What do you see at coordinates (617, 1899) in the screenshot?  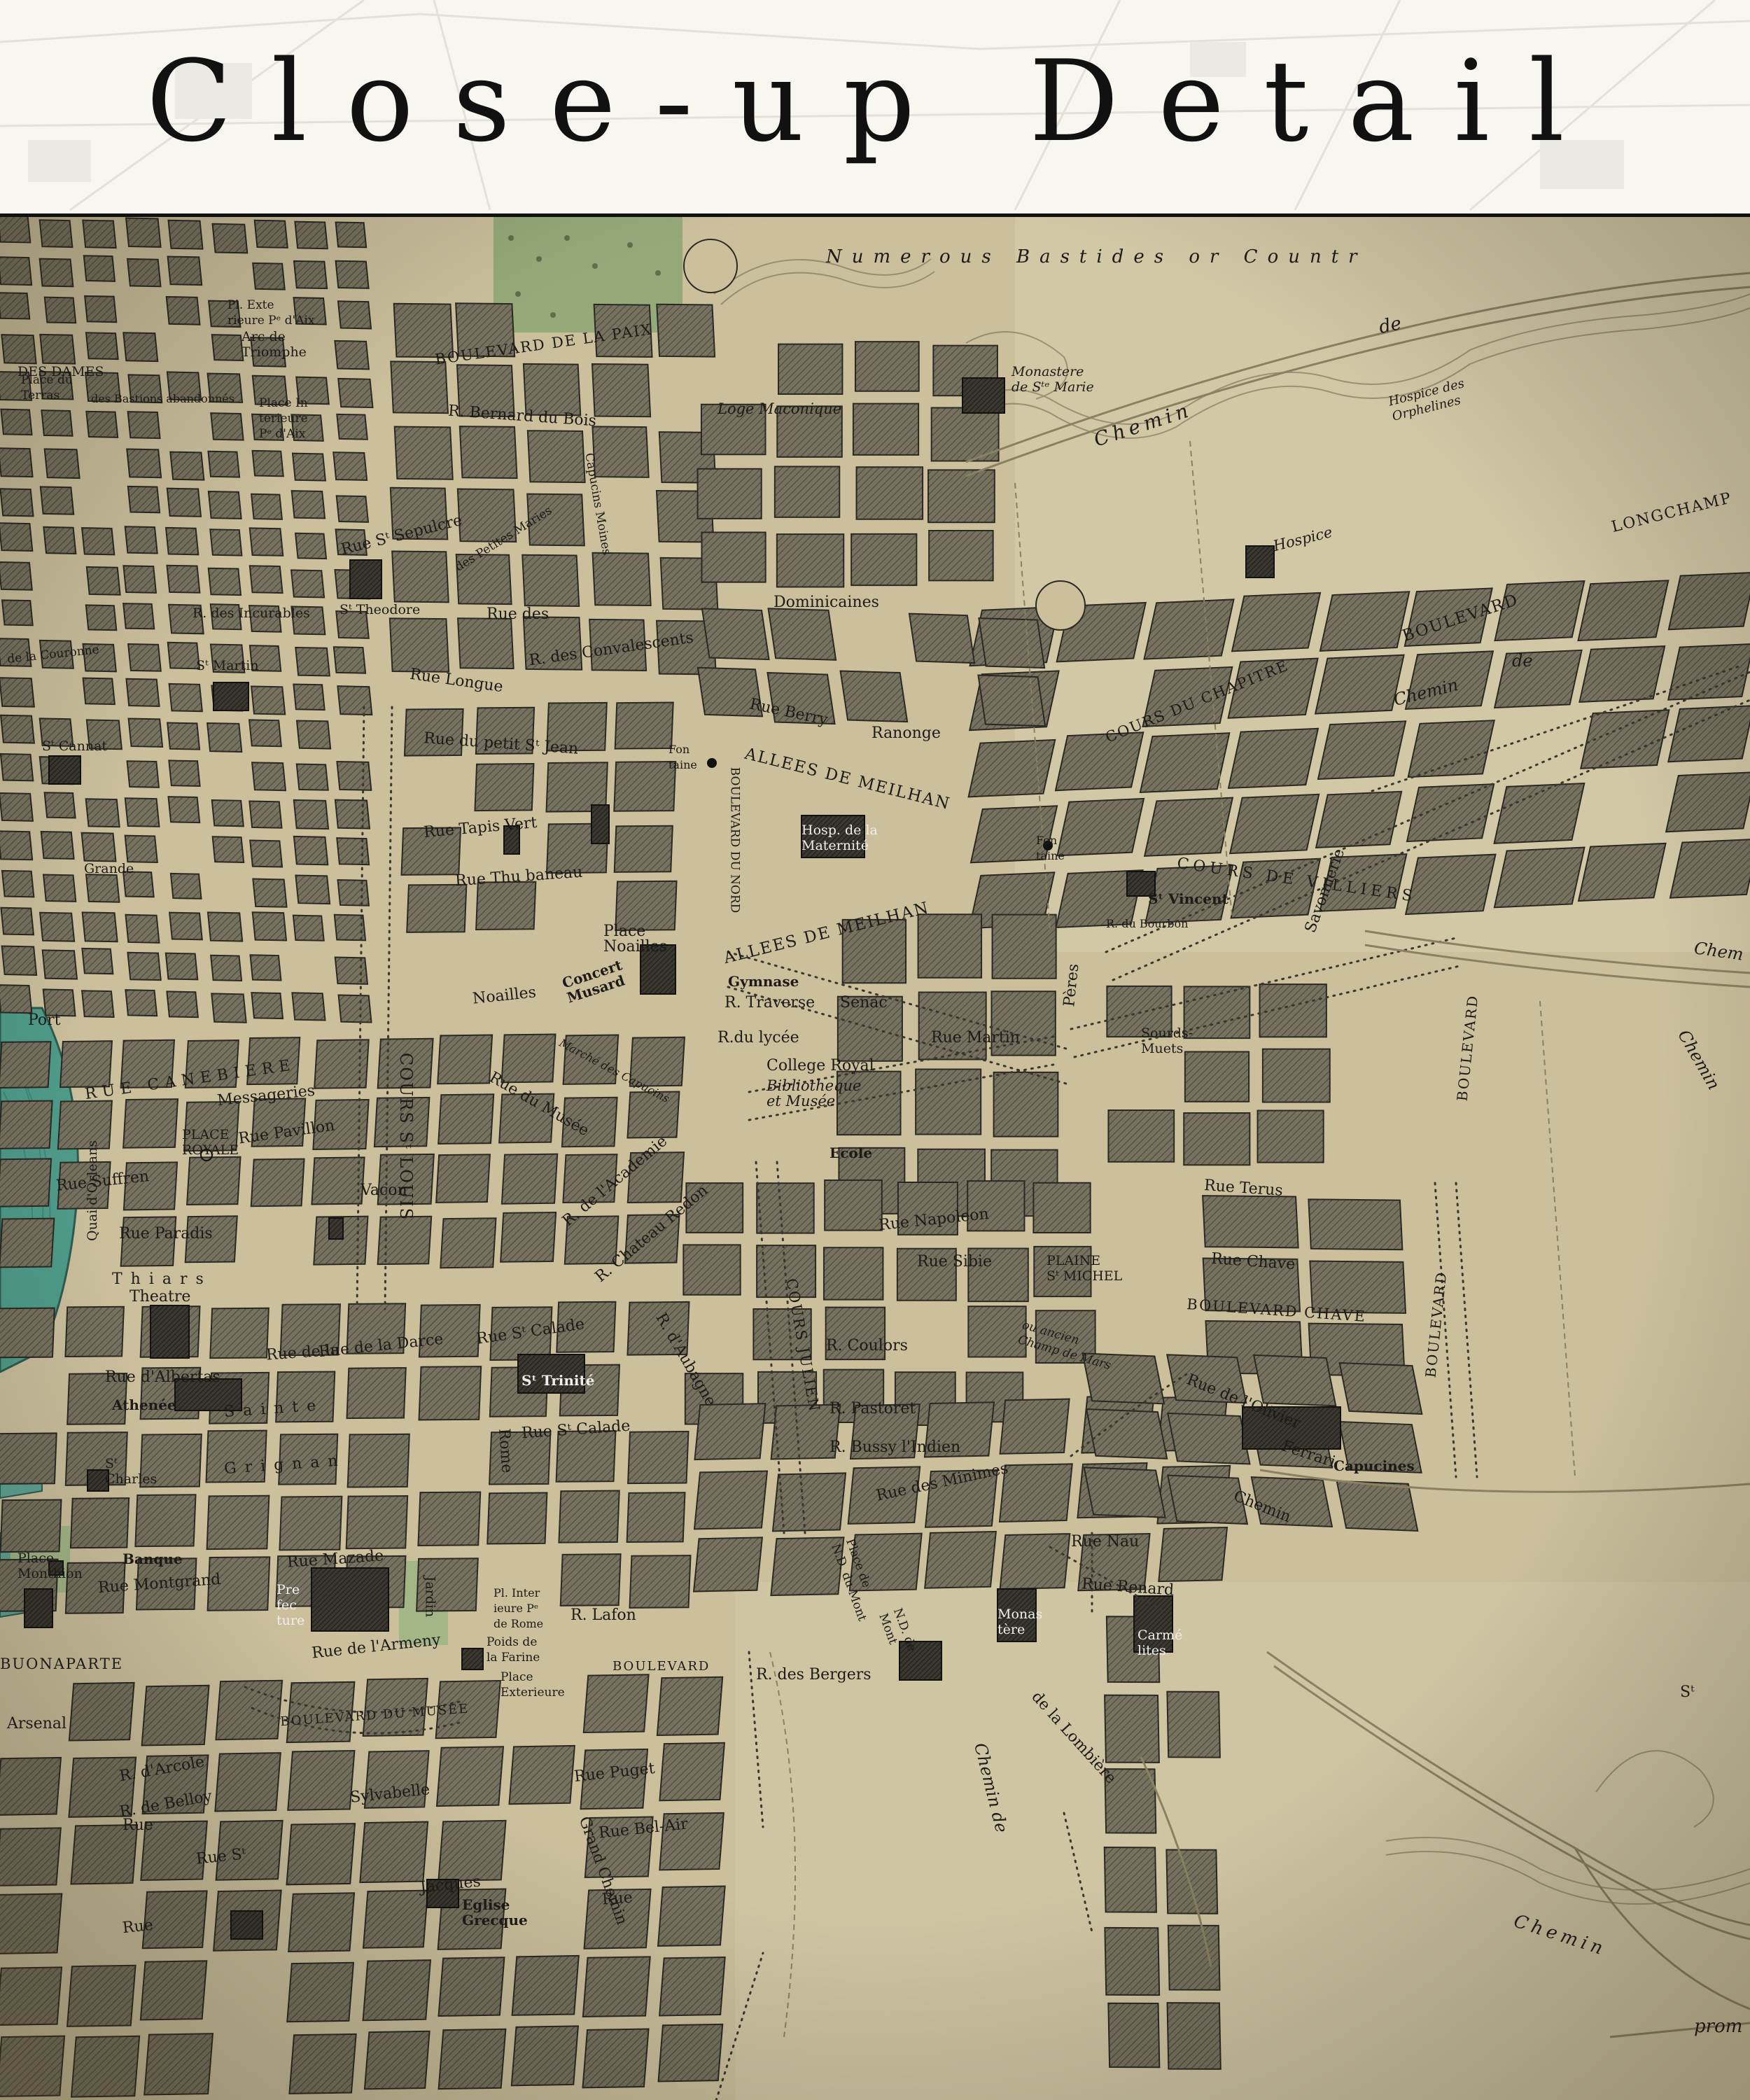 I see `label-rue-bottom-3: Rue` at bounding box center [617, 1899].